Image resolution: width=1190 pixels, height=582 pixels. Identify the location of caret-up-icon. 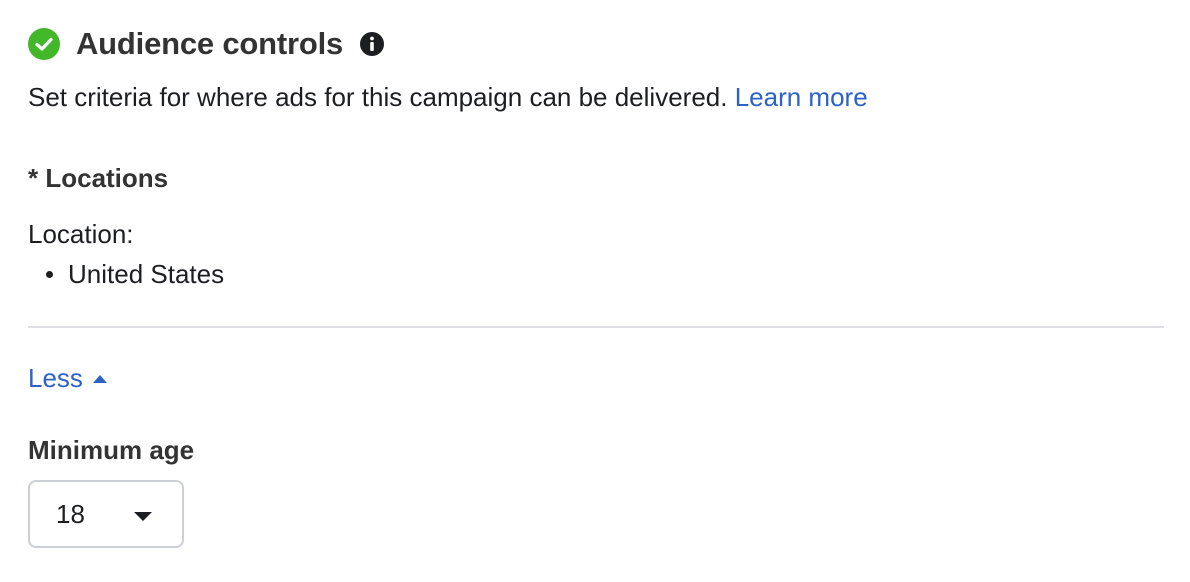
(99, 378).